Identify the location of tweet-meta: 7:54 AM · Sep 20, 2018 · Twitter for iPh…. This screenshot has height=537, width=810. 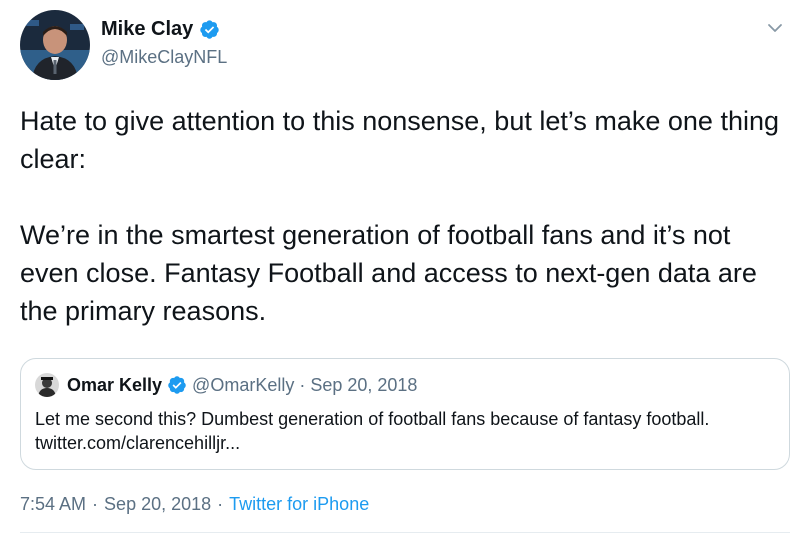
(194, 504).